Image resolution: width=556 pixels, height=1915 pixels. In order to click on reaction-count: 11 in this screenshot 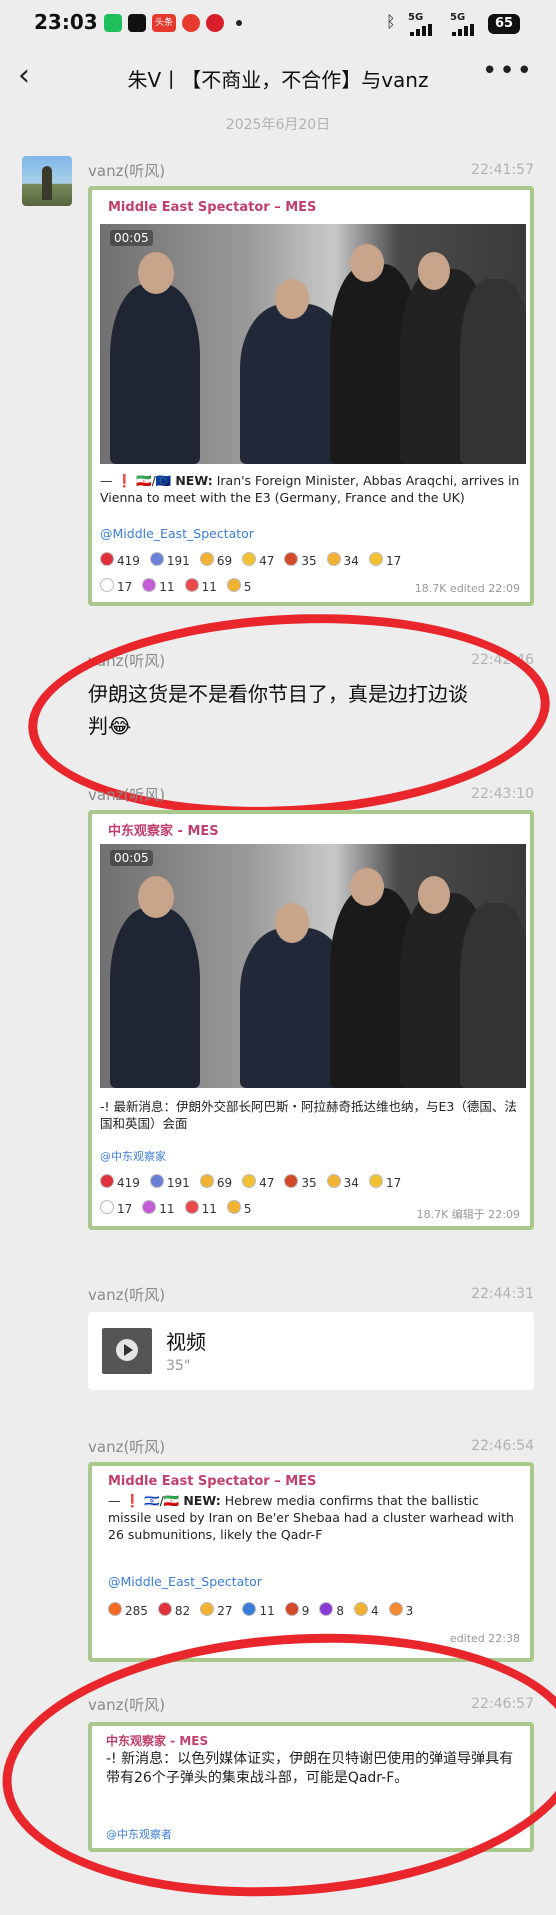, I will do `click(209, 1209)`.